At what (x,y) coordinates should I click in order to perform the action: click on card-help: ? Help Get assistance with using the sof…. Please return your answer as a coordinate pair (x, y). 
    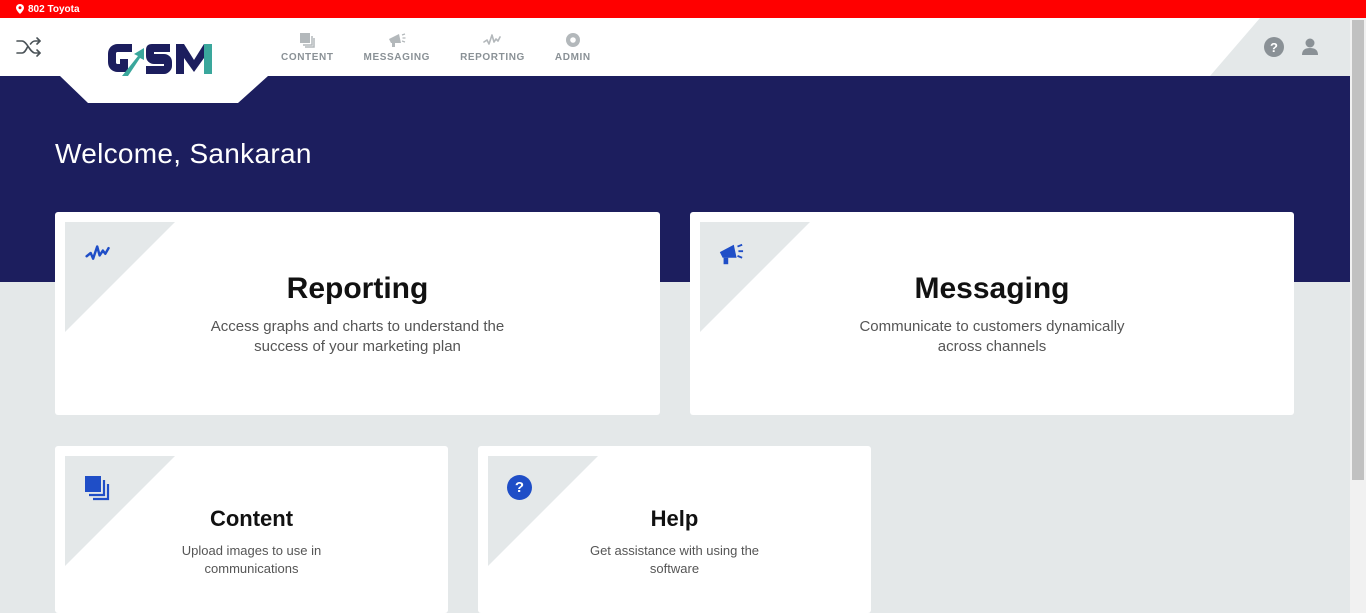
    Looking at the image, I should click on (674, 529).